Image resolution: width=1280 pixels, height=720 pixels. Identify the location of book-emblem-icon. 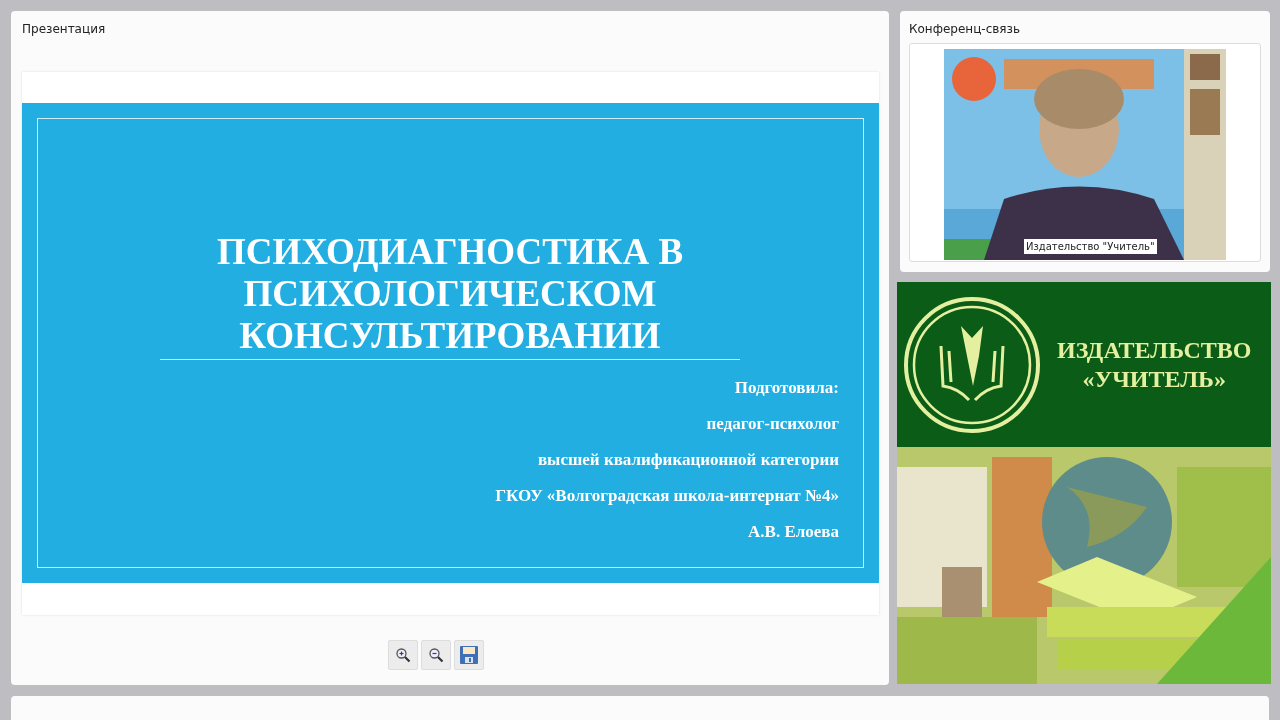
(972, 364).